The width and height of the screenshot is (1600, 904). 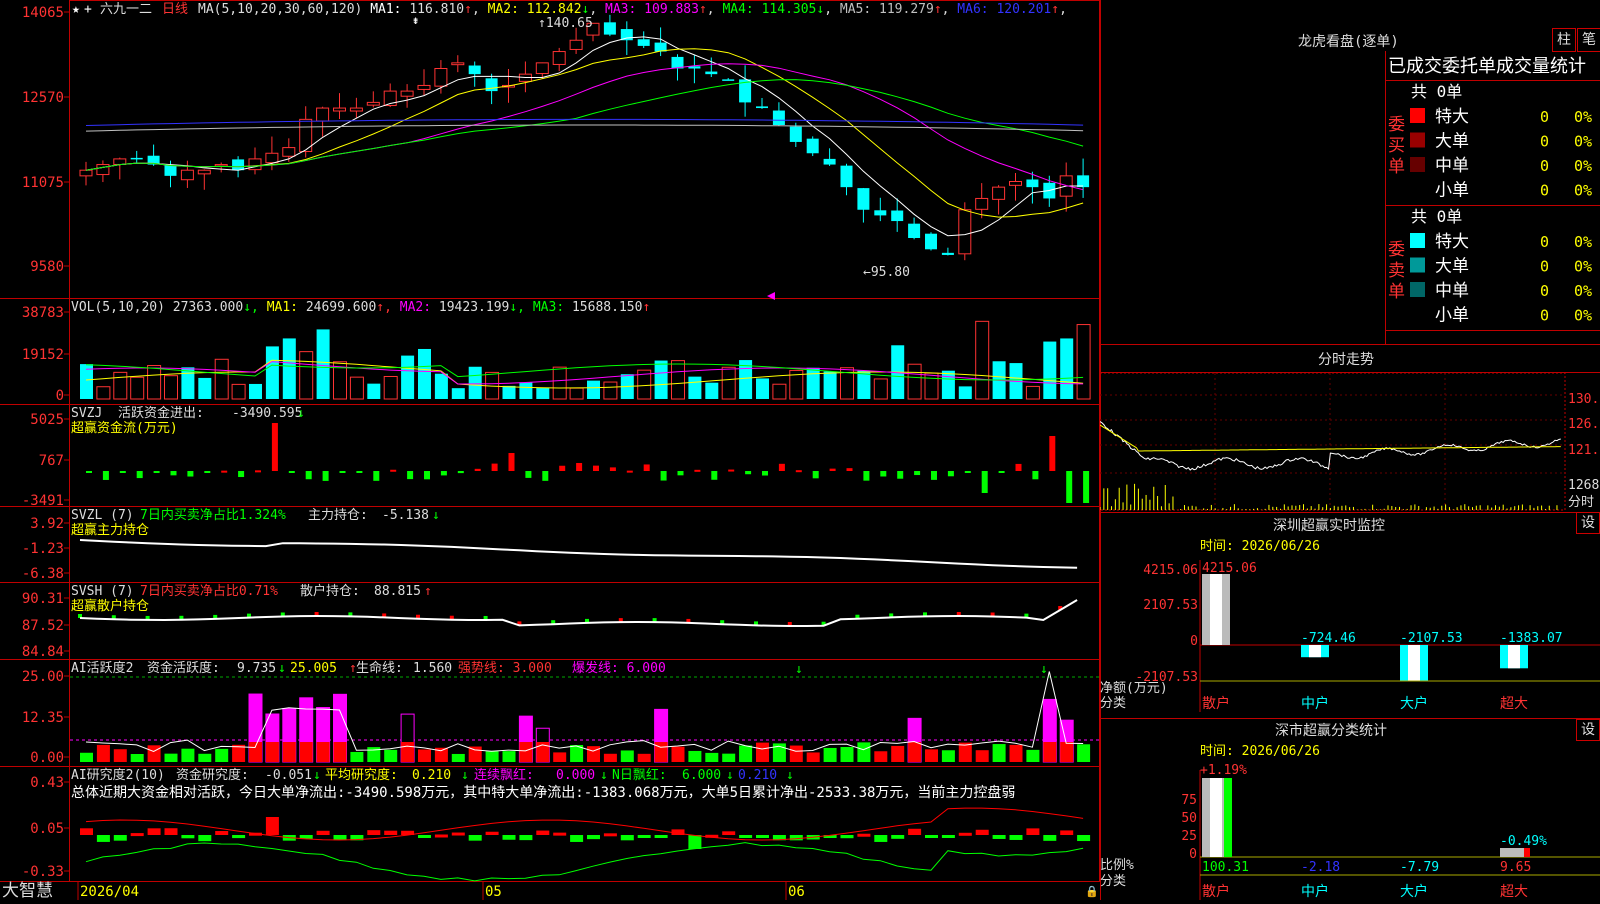 What do you see at coordinates (1328, 638) in the screenshot?
I see `szm-value-label: -724.46` at bounding box center [1328, 638].